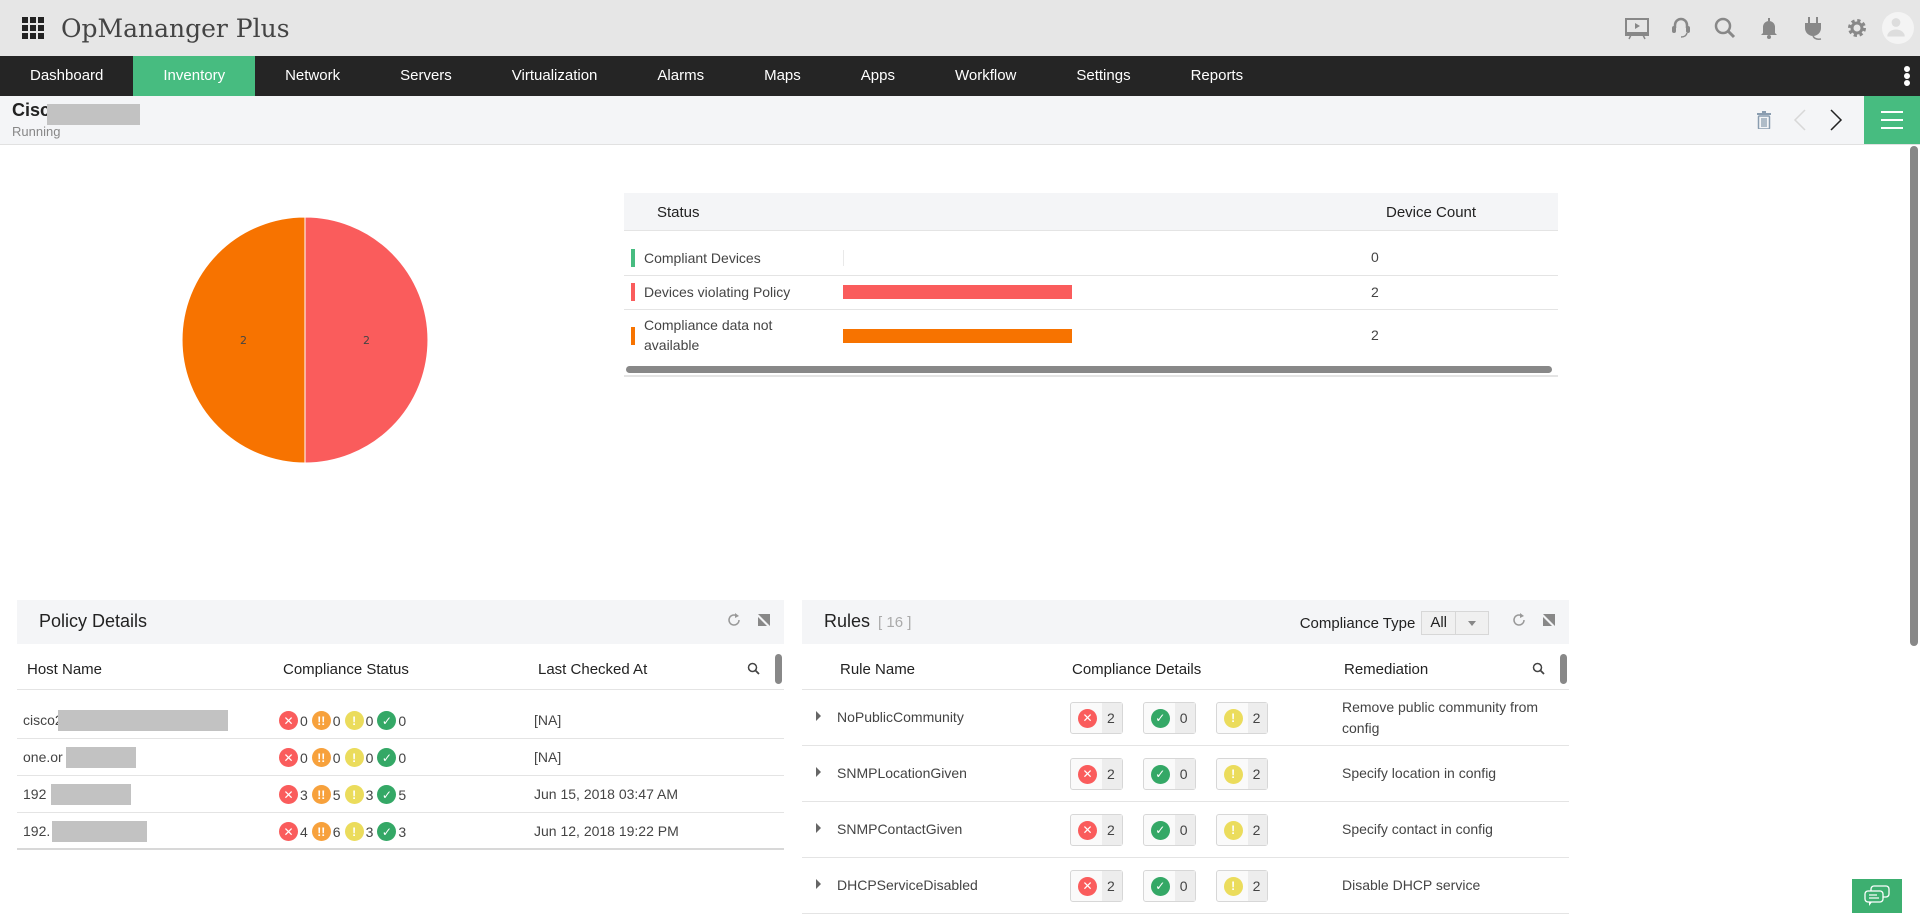 The image size is (1920, 914). What do you see at coordinates (895, 622) in the screenshot?
I see `rules-count: [ 16 ]` at bounding box center [895, 622].